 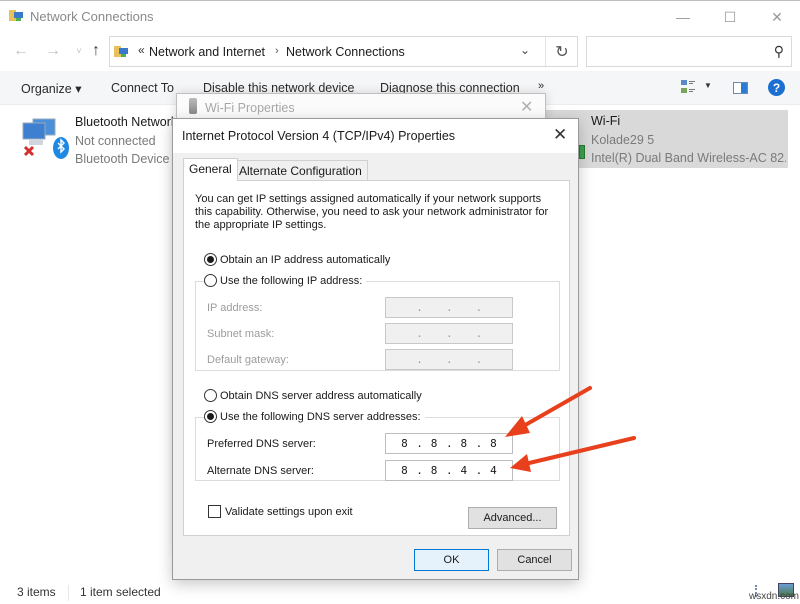 What do you see at coordinates (96, 51) in the screenshot?
I see `up-arrow-icon: ↑` at bounding box center [96, 51].